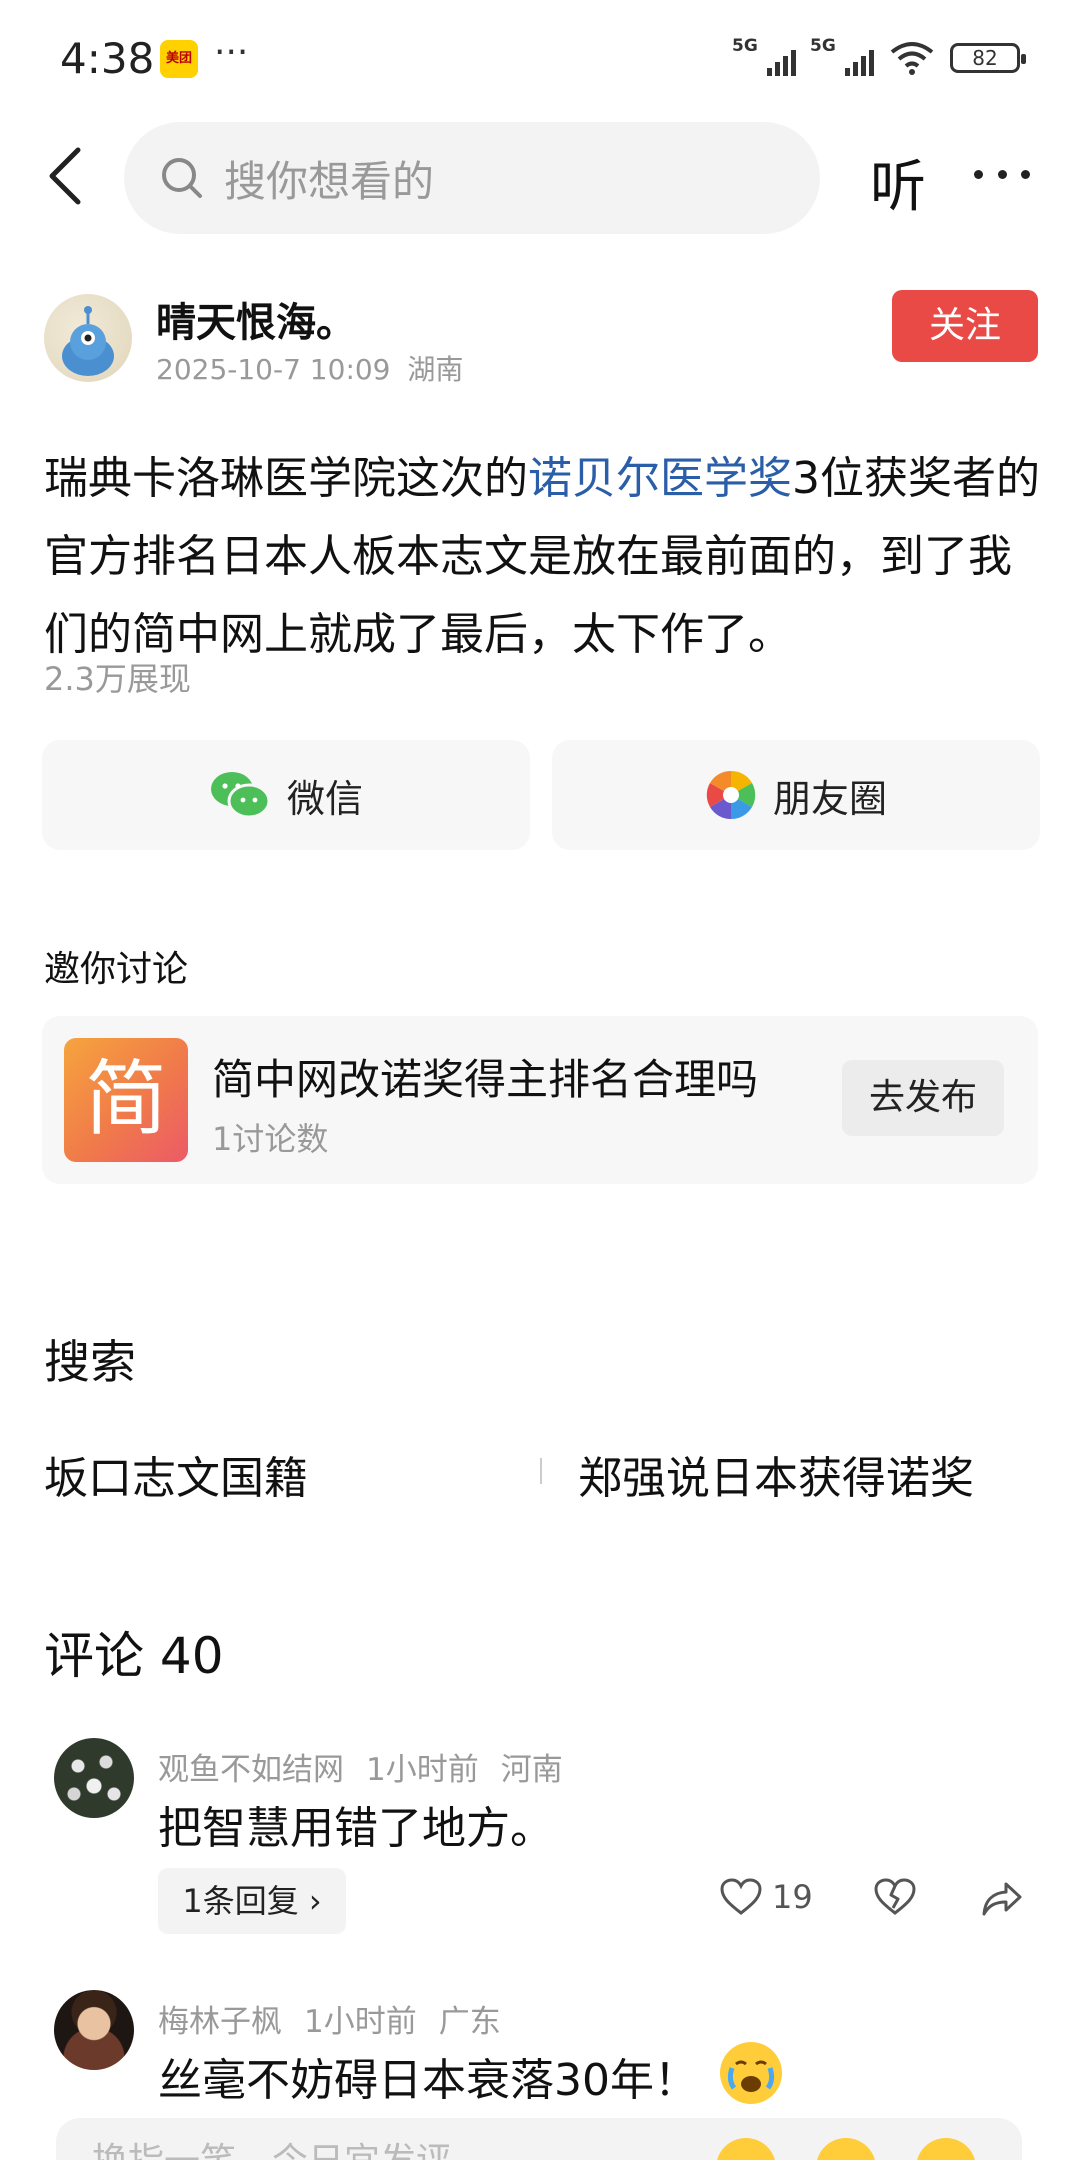 The width and height of the screenshot is (1080, 2160). I want to click on status-more-icon: ···, so click(231, 52).